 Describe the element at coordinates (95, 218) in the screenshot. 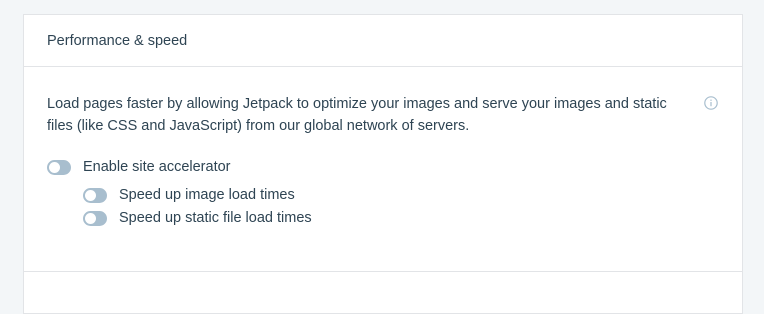

I see `static-speedup-toggle` at that location.